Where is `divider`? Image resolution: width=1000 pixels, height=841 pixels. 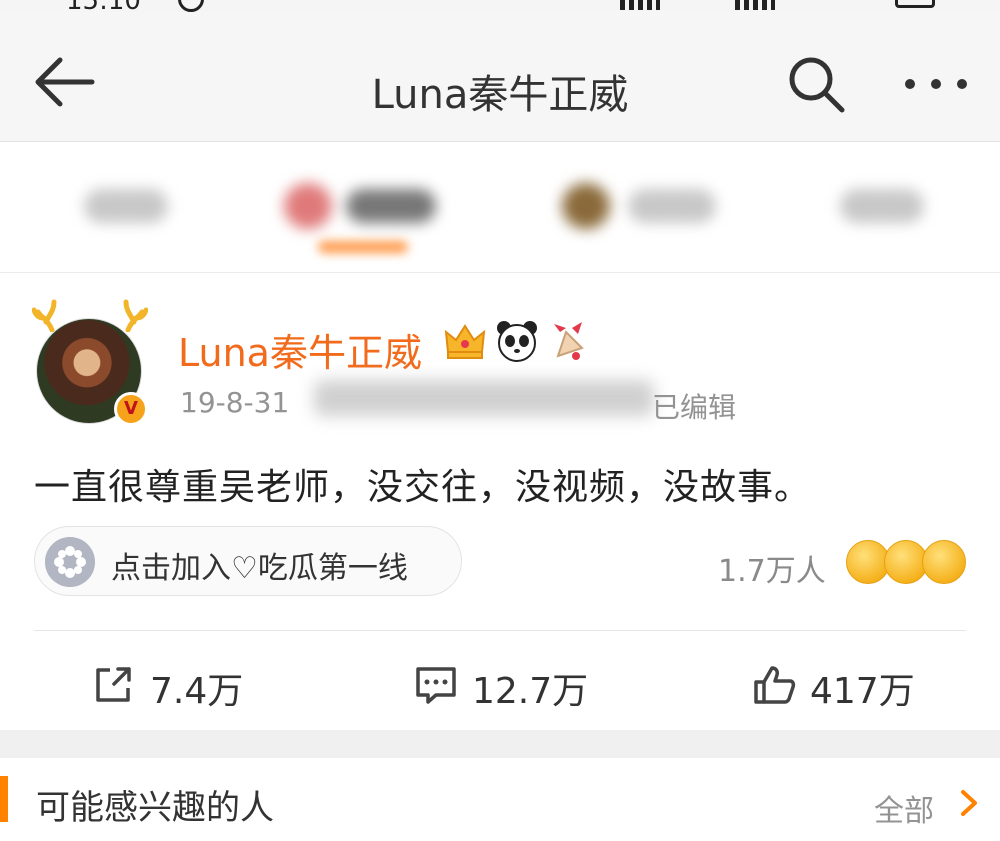
divider is located at coordinates (500, 630).